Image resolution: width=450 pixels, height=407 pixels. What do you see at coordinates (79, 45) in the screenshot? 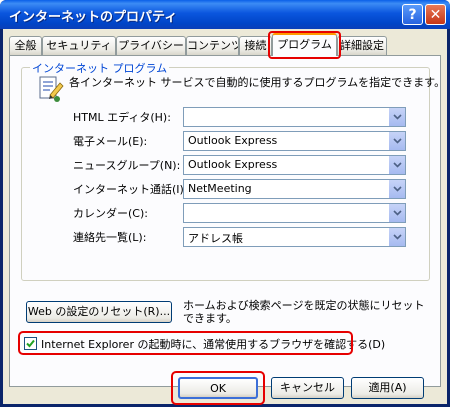
I see `tab-security: セキュリティ` at bounding box center [79, 45].